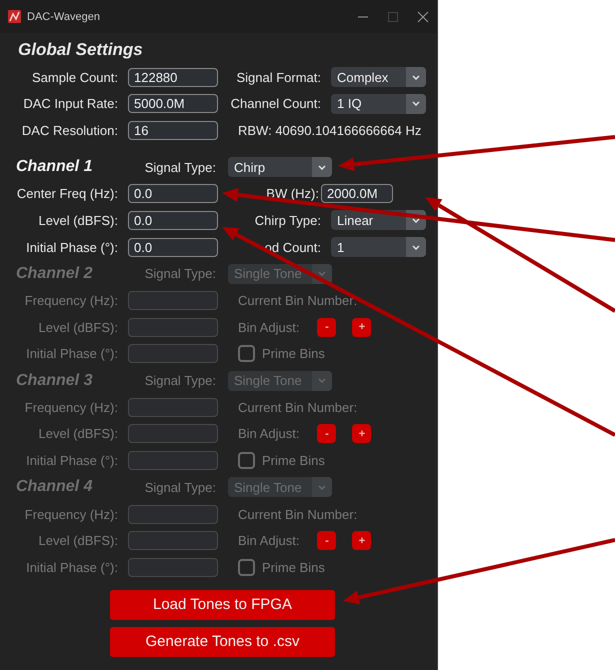 The image size is (615, 670). I want to click on field-label: DAC Resolution:, so click(69, 130).